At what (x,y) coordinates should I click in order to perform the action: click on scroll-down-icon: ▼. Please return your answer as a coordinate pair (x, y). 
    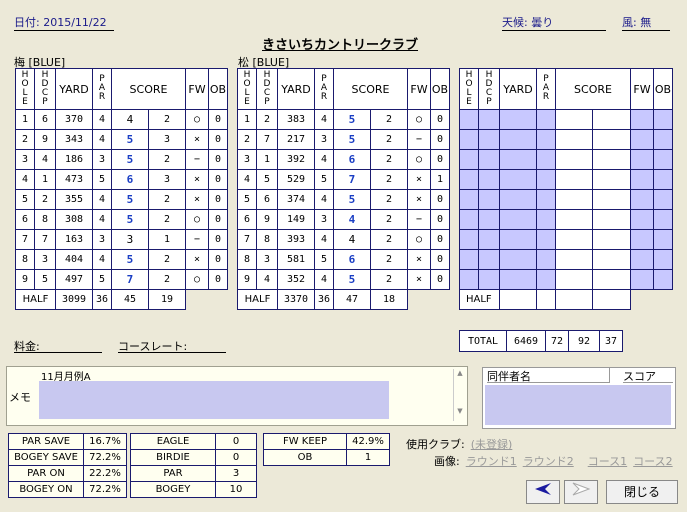
    Looking at the image, I should click on (460, 411).